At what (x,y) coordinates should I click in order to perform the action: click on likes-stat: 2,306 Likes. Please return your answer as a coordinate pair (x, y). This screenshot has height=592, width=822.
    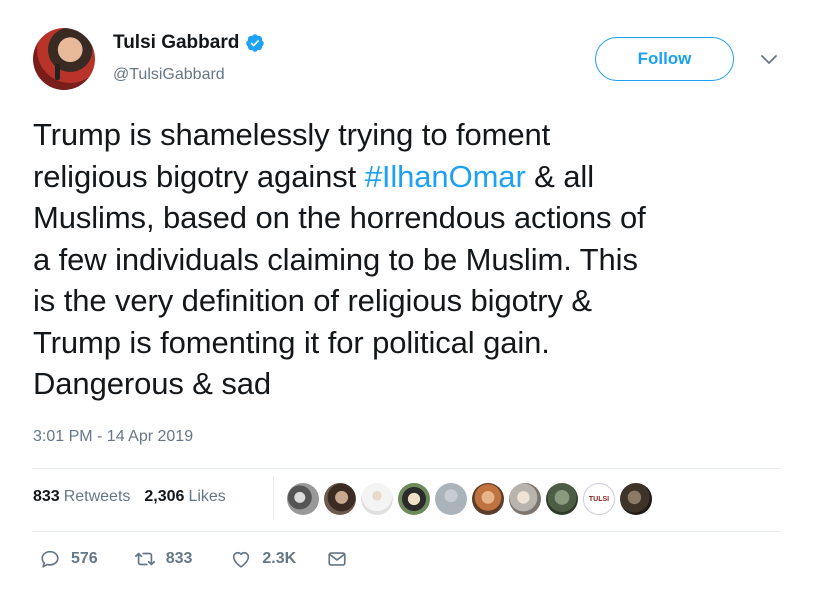
    Looking at the image, I should click on (184, 497).